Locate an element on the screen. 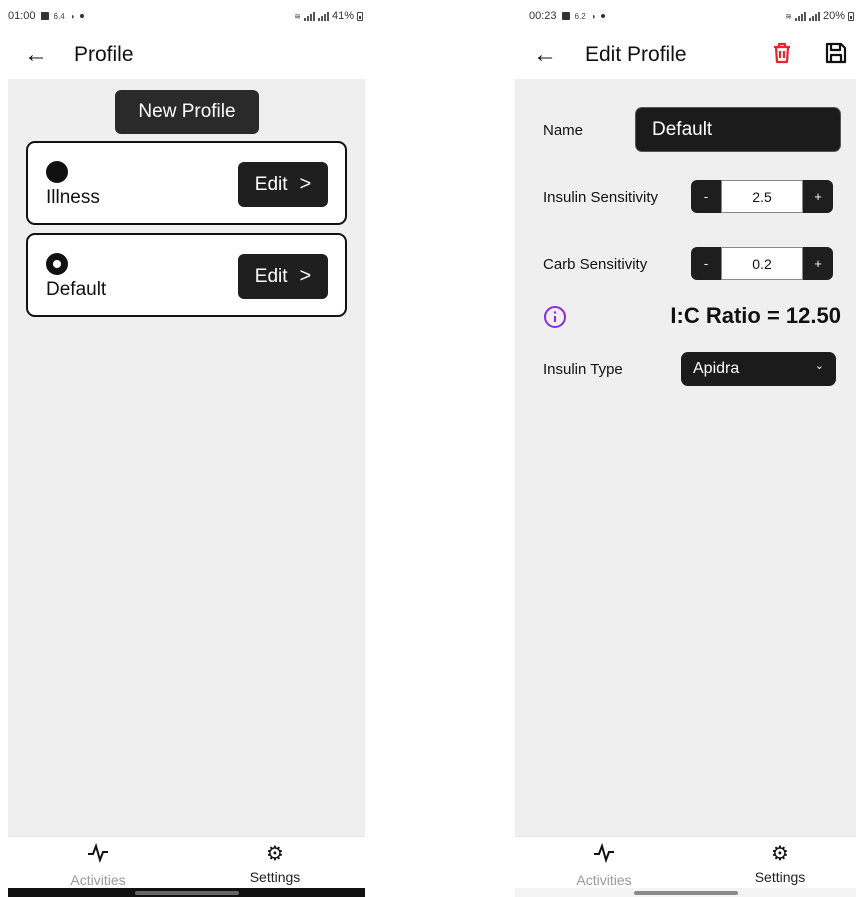 This screenshot has height=897, width=856. carb-sensitivity-stepper: - 0.2 + is located at coordinates (762, 263).